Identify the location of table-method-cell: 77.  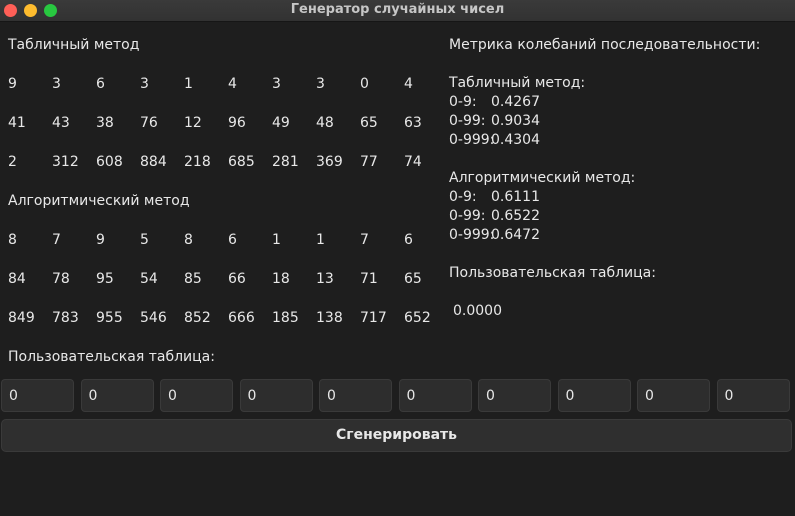
(369, 162).